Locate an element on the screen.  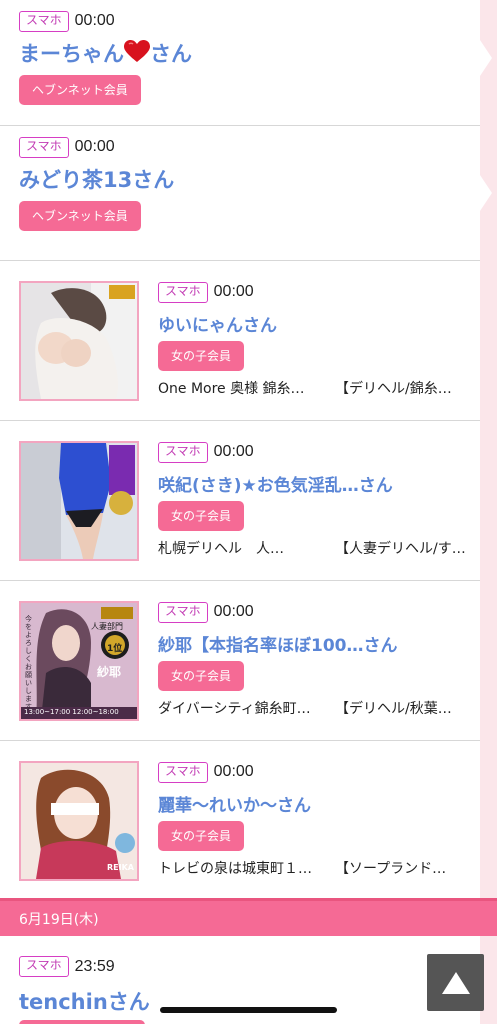
user-name: みどり茶13さん is located at coordinates (96, 179).